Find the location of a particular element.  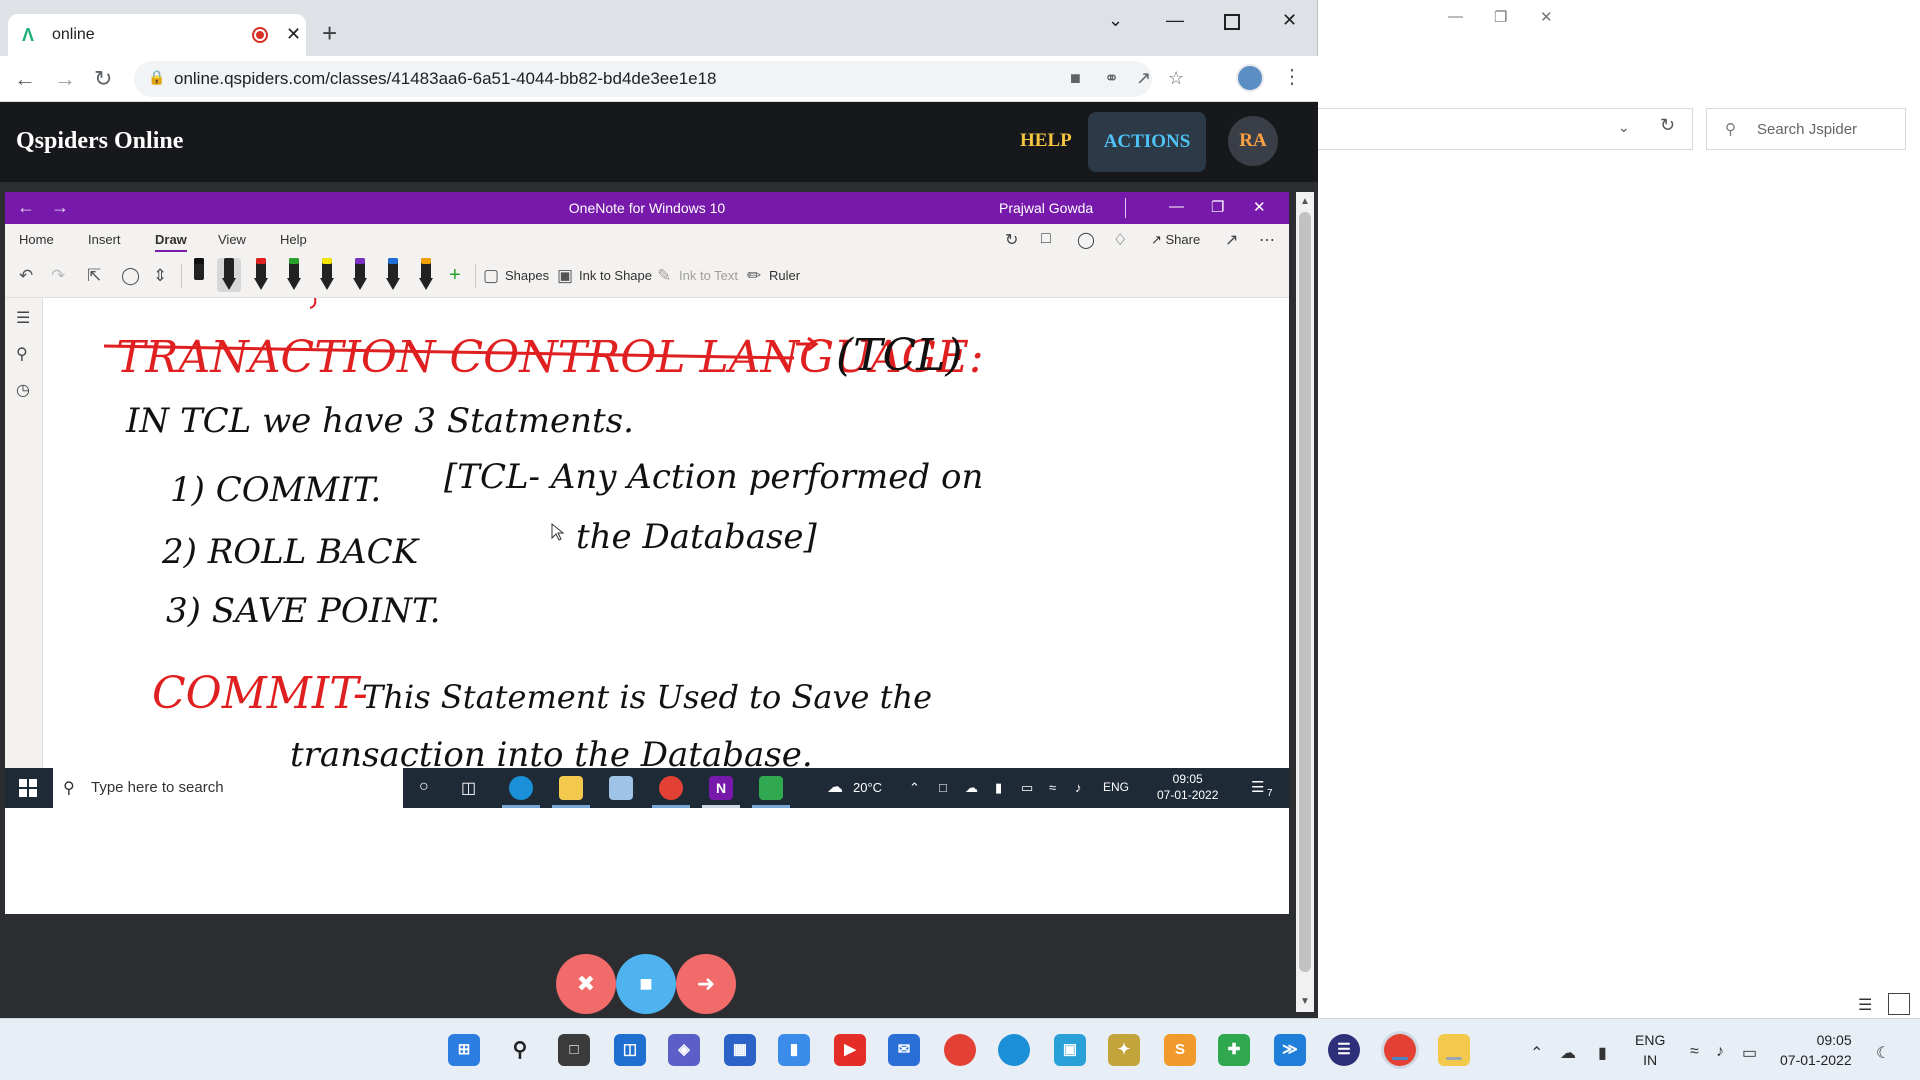

remote-desktop-icon: ▣ is located at coordinates (1070, 1050).